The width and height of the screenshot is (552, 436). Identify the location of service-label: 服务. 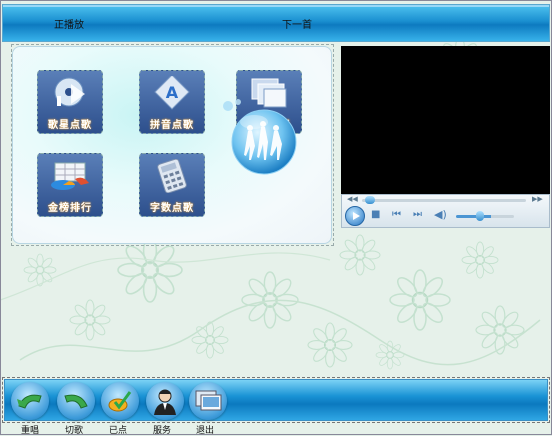
(162, 431).